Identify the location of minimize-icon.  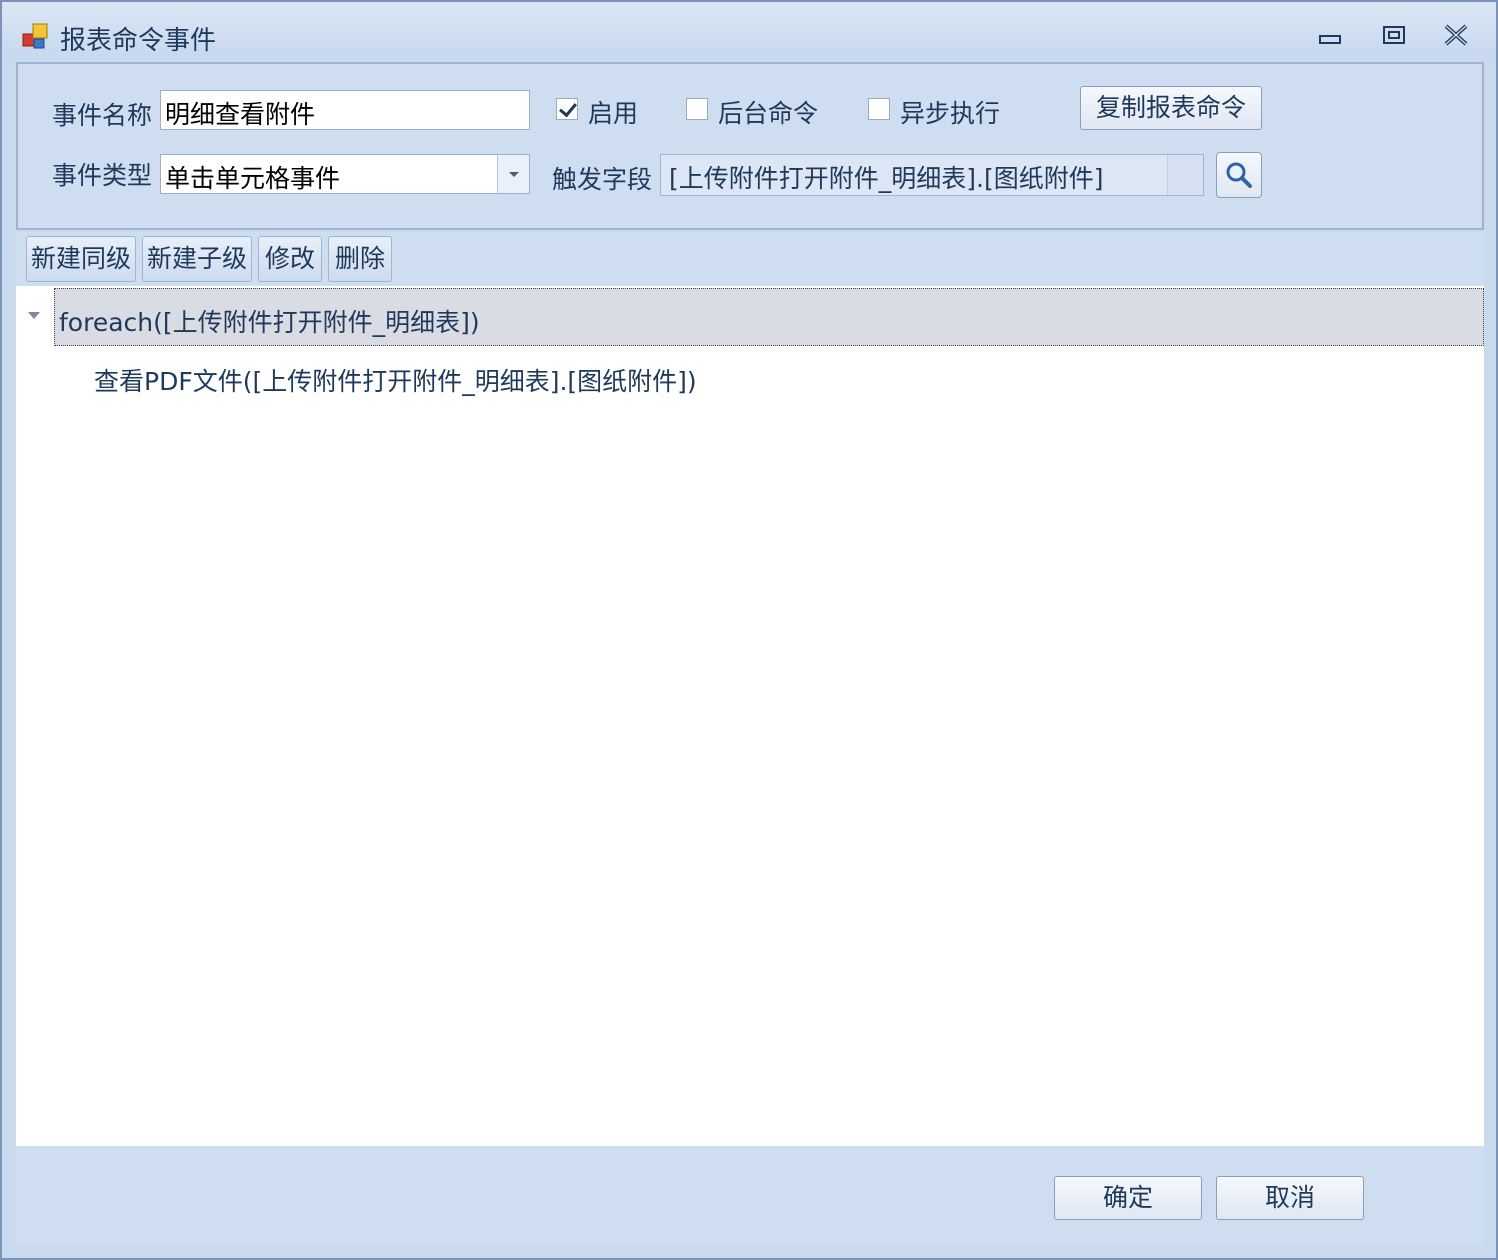
(1330, 39).